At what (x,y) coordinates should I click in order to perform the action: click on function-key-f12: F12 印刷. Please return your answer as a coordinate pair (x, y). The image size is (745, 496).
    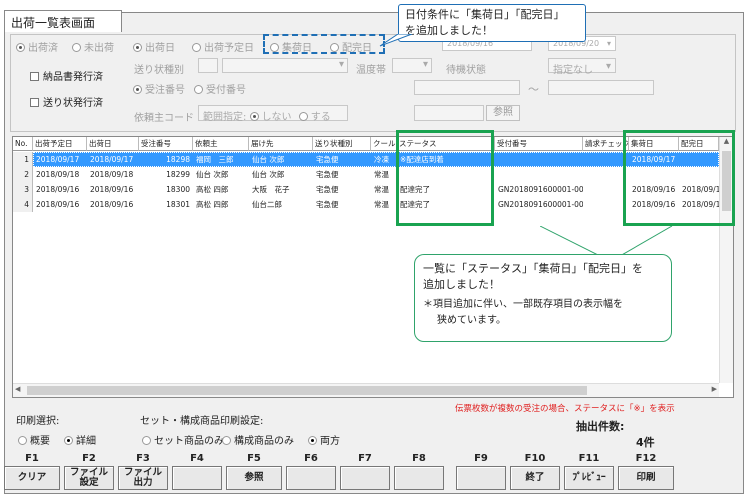
    Looking at the image, I should click on (646, 472).